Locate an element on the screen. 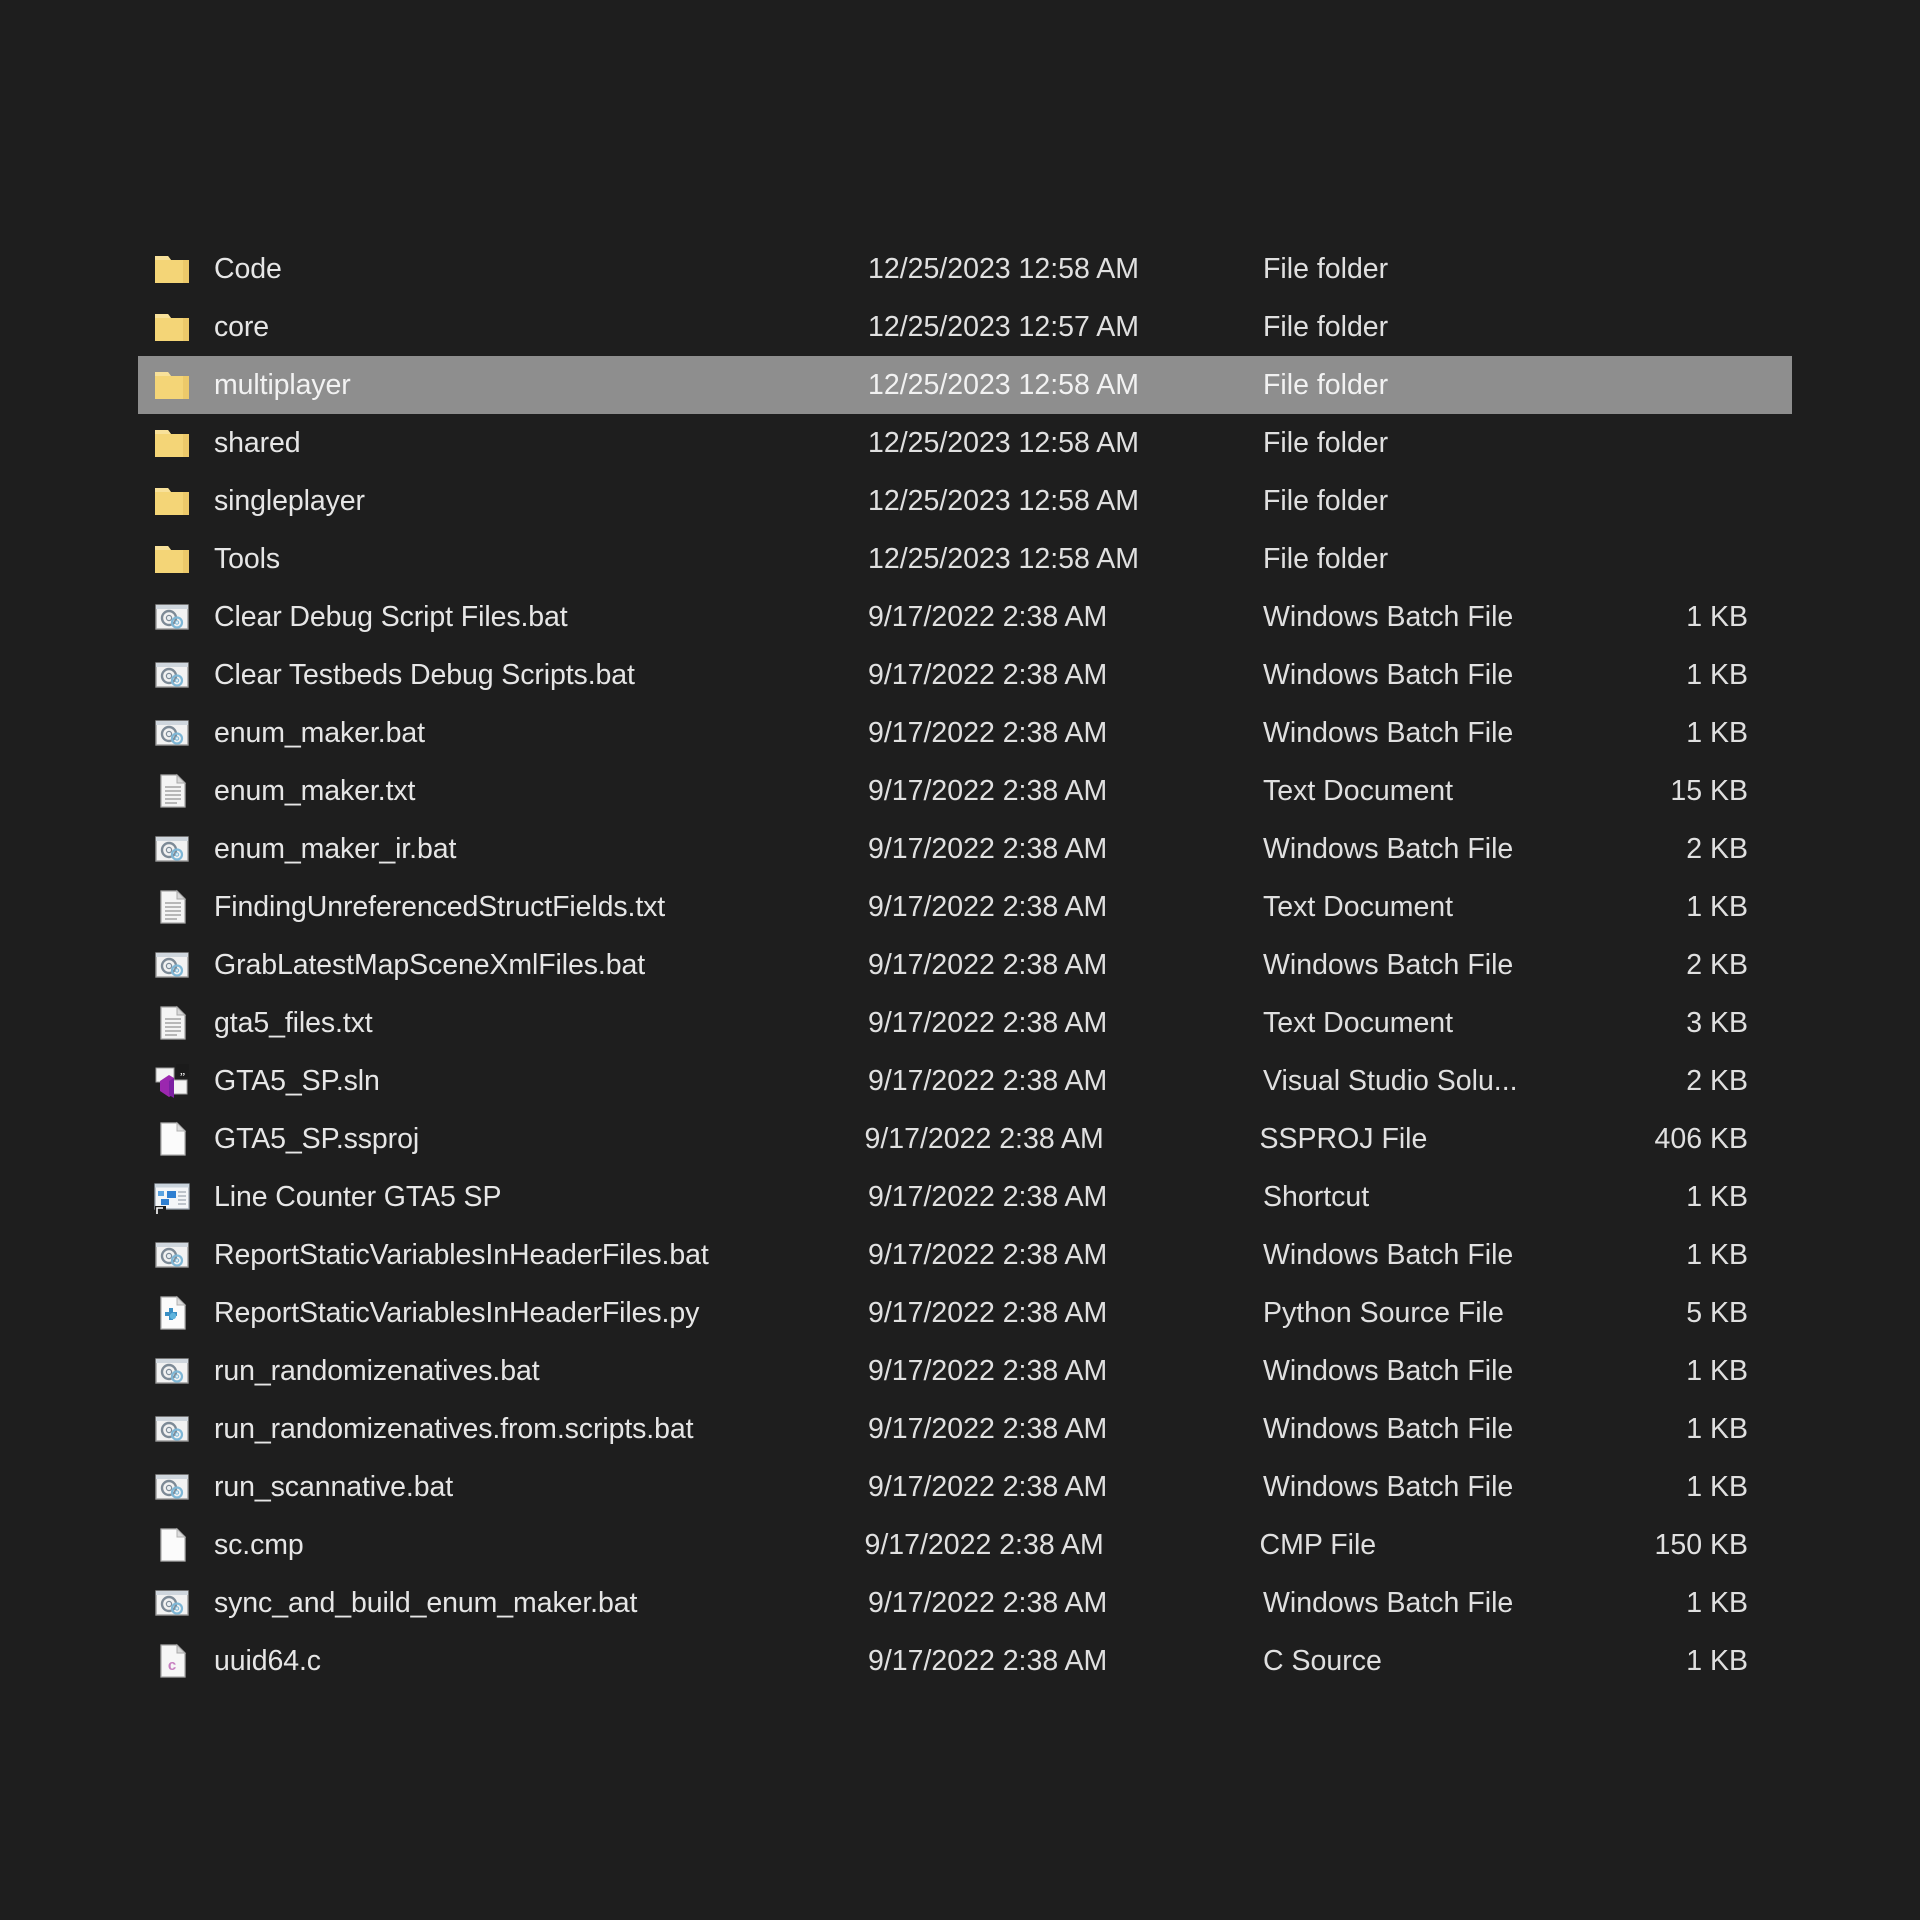  name-cell: enum_maker.txt is located at coordinates (503, 791).